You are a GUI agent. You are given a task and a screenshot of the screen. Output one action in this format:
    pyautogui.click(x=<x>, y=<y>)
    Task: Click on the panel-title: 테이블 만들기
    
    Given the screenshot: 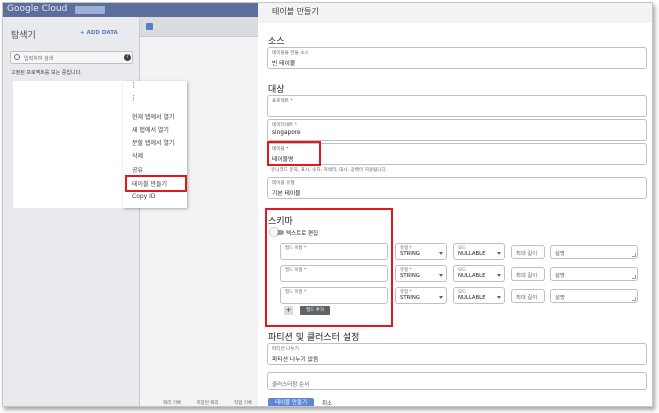 What is the action you would take?
    pyautogui.click(x=295, y=11)
    